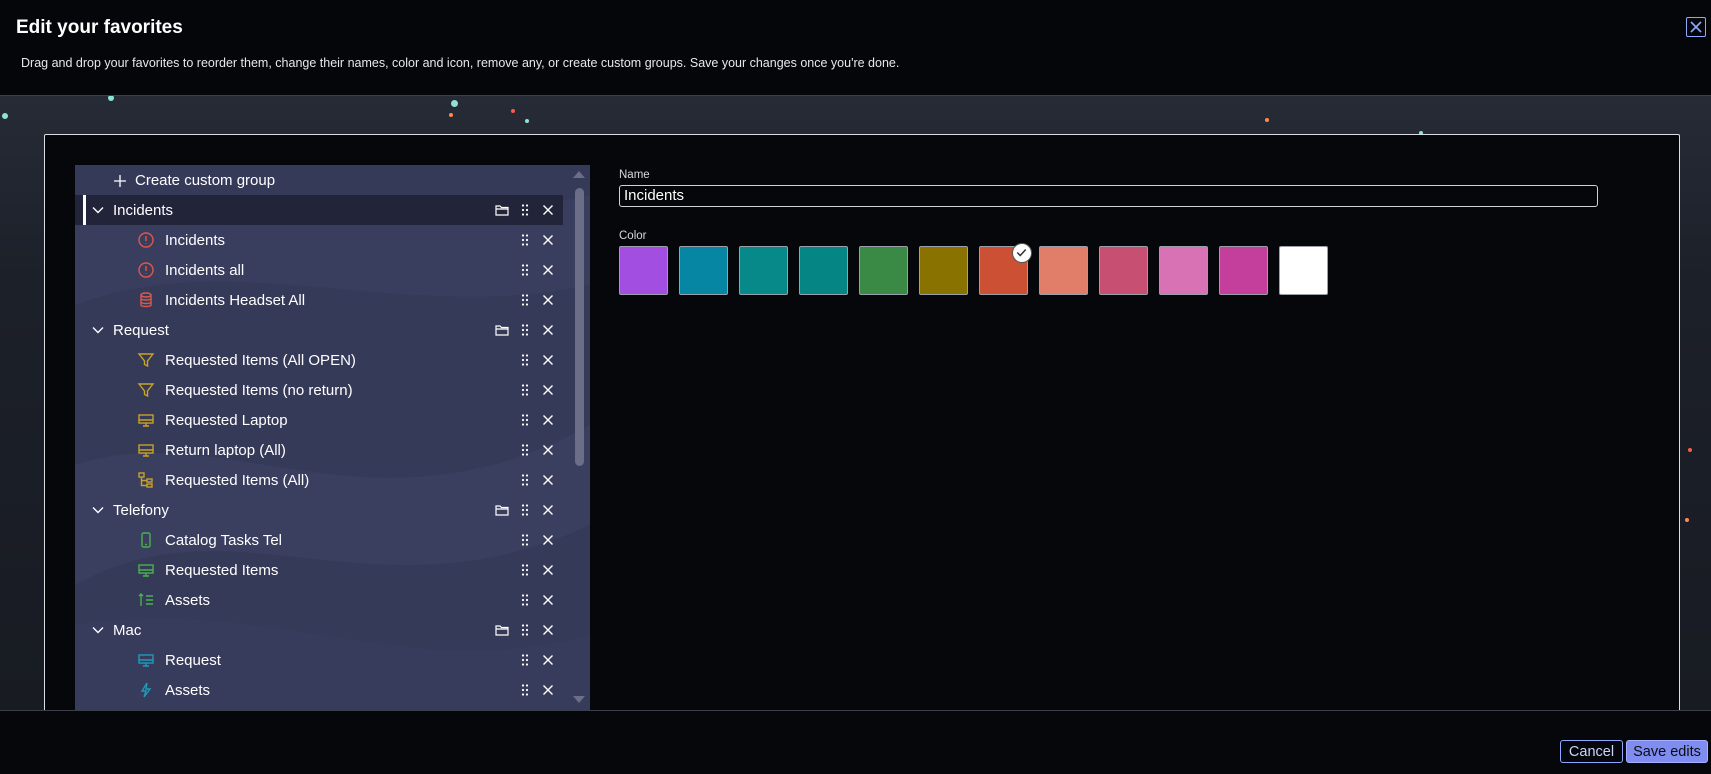 The width and height of the screenshot is (1711, 774). I want to click on create-custom-group-button: Create custom group, so click(319, 180).